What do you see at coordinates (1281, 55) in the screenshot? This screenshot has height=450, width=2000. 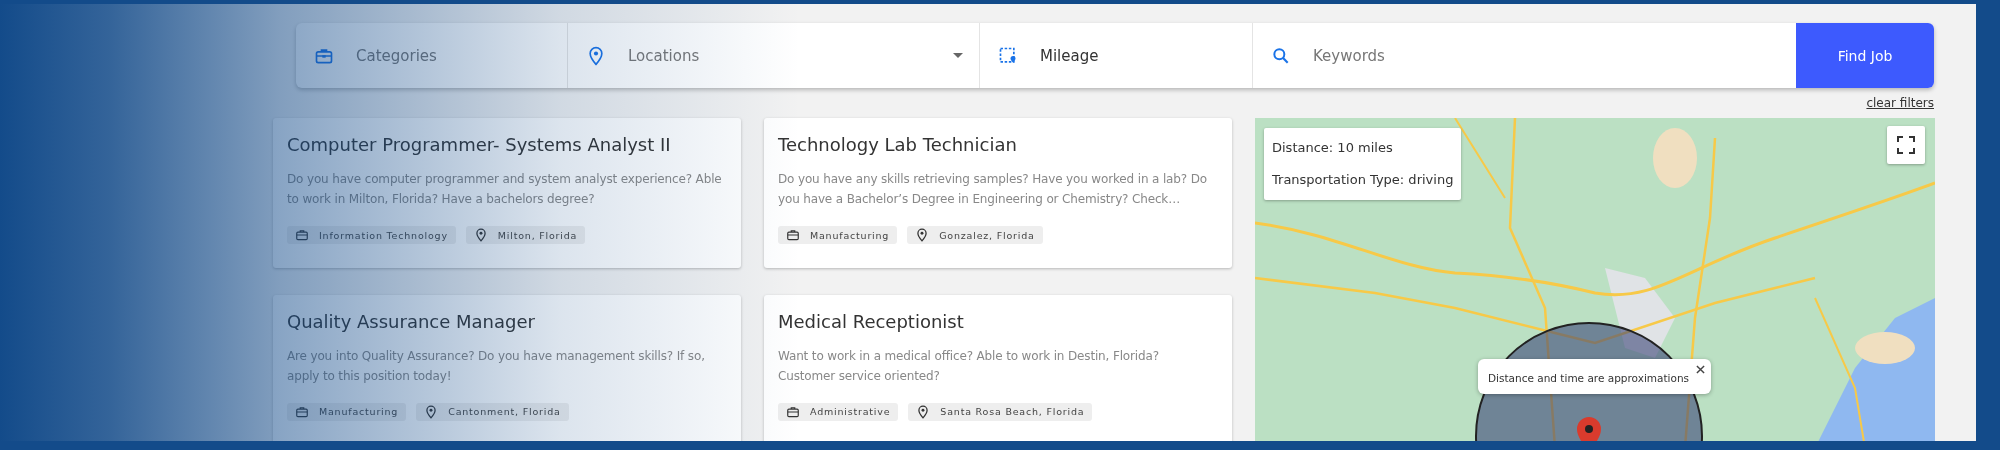 I see `search-icon` at bounding box center [1281, 55].